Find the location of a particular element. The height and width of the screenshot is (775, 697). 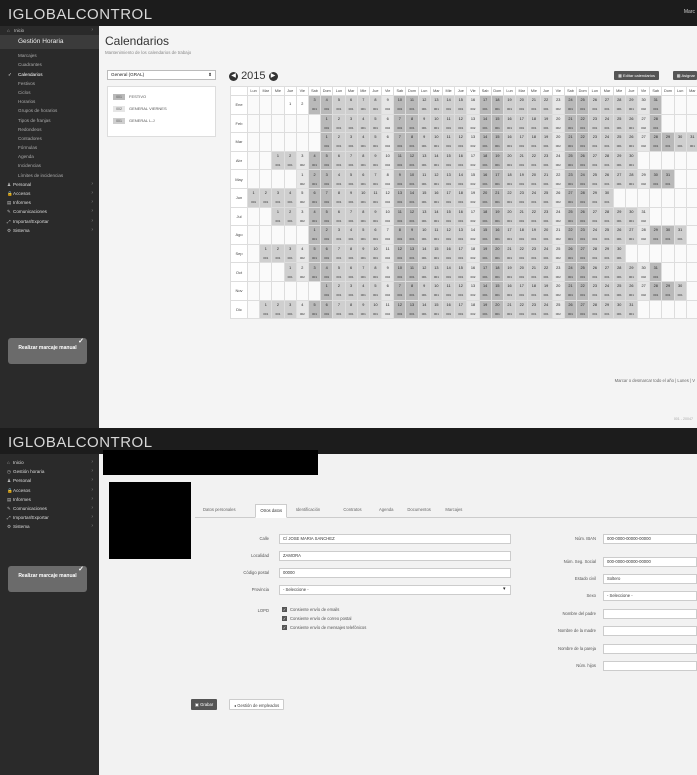

sidebar-section-5: ⚙ Sistema › is located at coordinates (49, 230).